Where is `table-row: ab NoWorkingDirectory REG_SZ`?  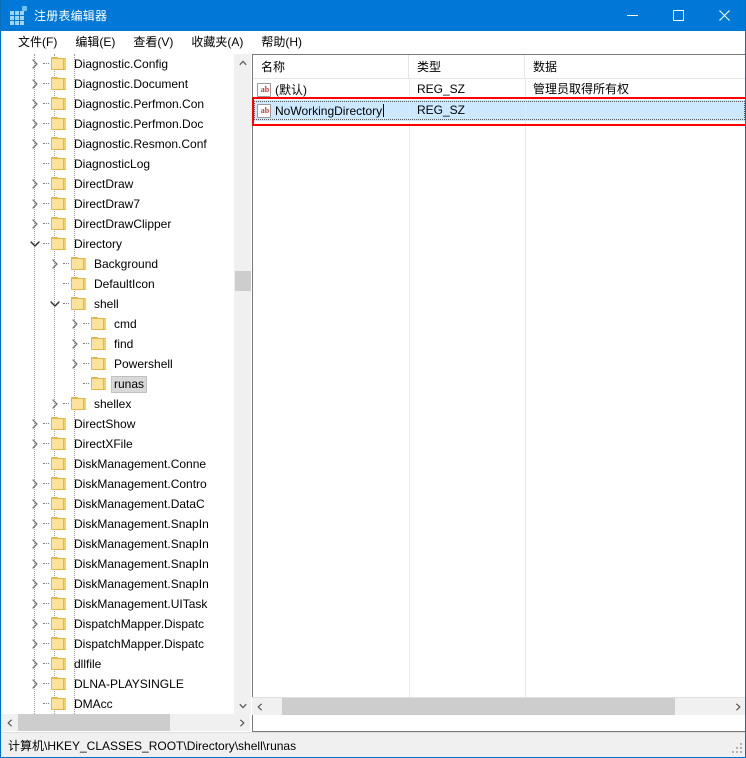
table-row: ab NoWorkingDirectory REG_SZ is located at coordinates (499, 110).